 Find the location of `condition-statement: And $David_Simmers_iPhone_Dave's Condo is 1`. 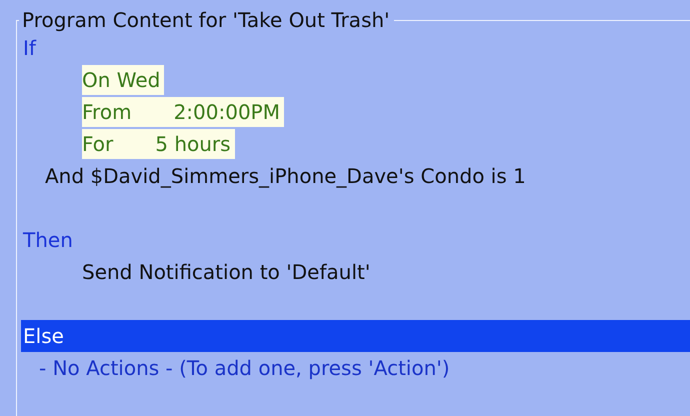

condition-statement: And $David_Simmers_iPhone_Dave's Condo is 1 is located at coordinates (285, 176).